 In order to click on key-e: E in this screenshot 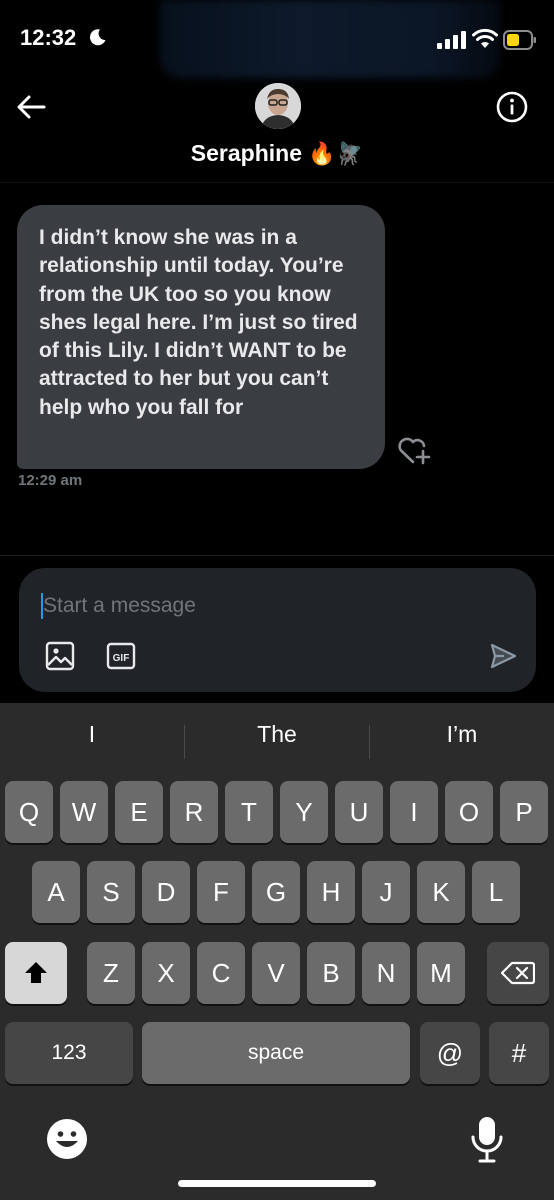, I will do `click(139, 812)`.